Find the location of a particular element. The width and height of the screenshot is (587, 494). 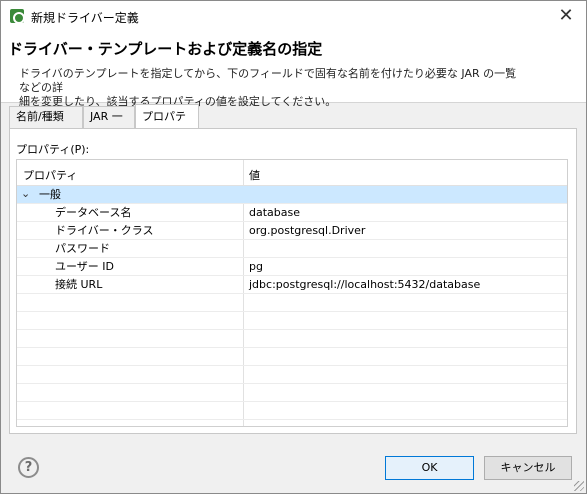

title-bar: 新規ドライバー定義 ✕ is located at coordinates (293, 16).